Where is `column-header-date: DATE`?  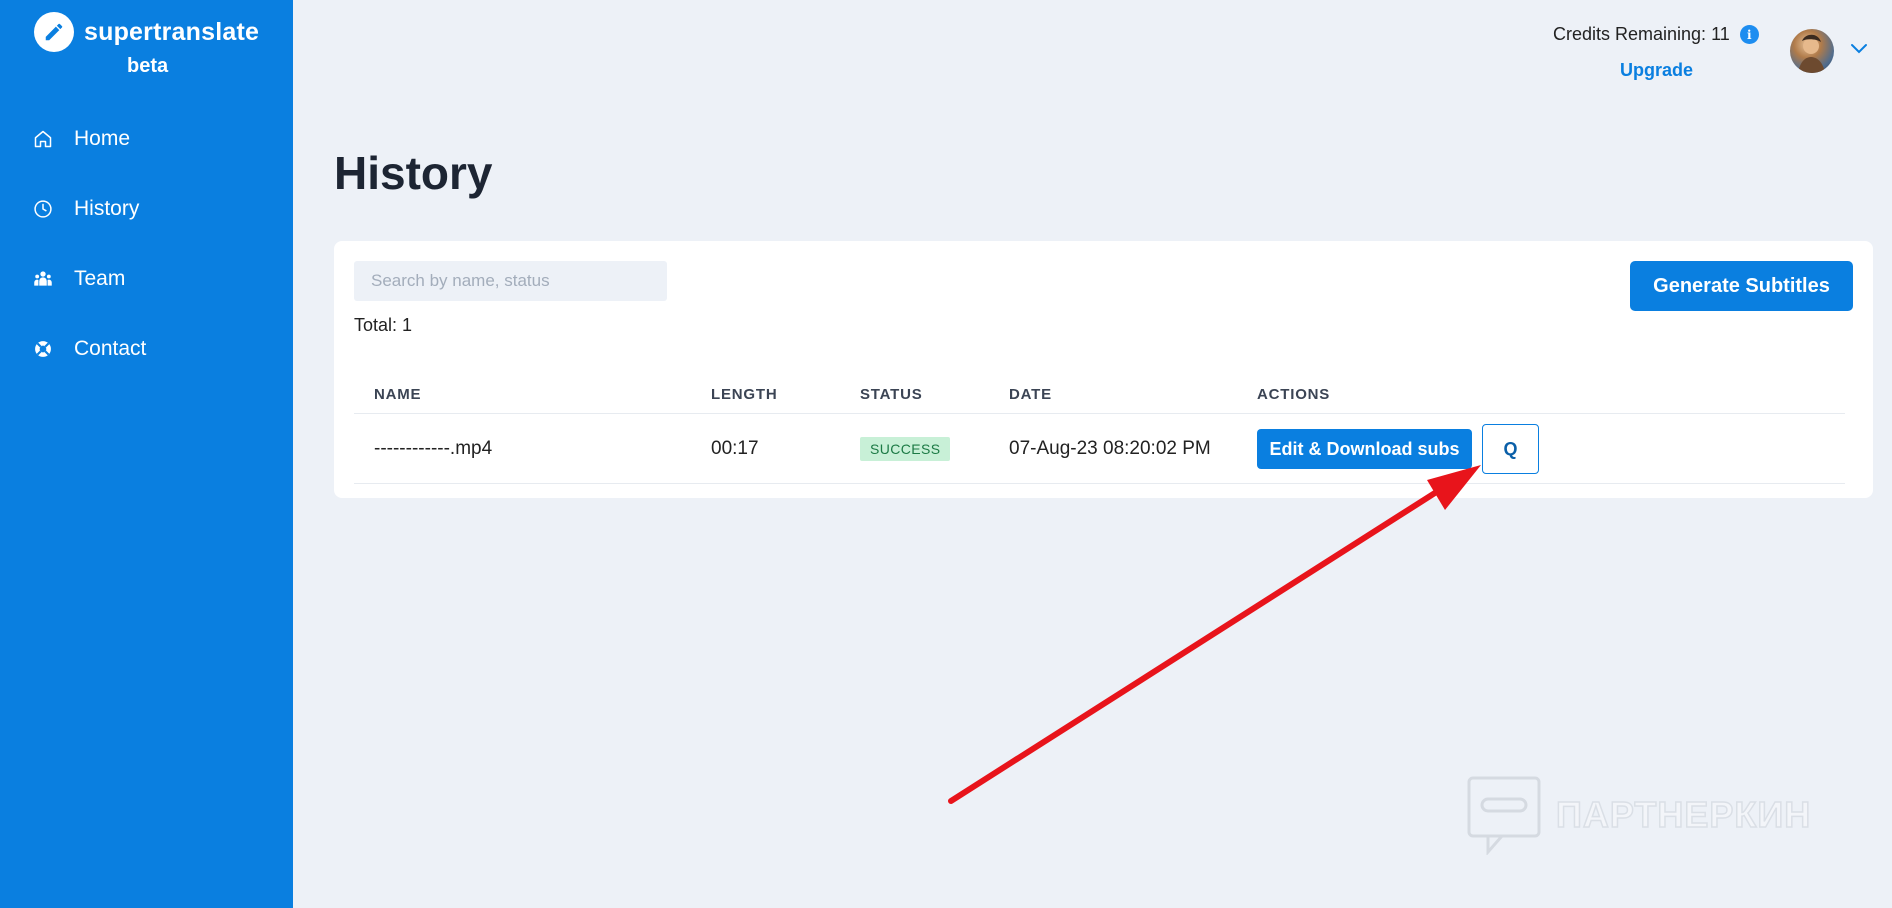 column-header-date: DATE is located at coordinates (1030, 394).